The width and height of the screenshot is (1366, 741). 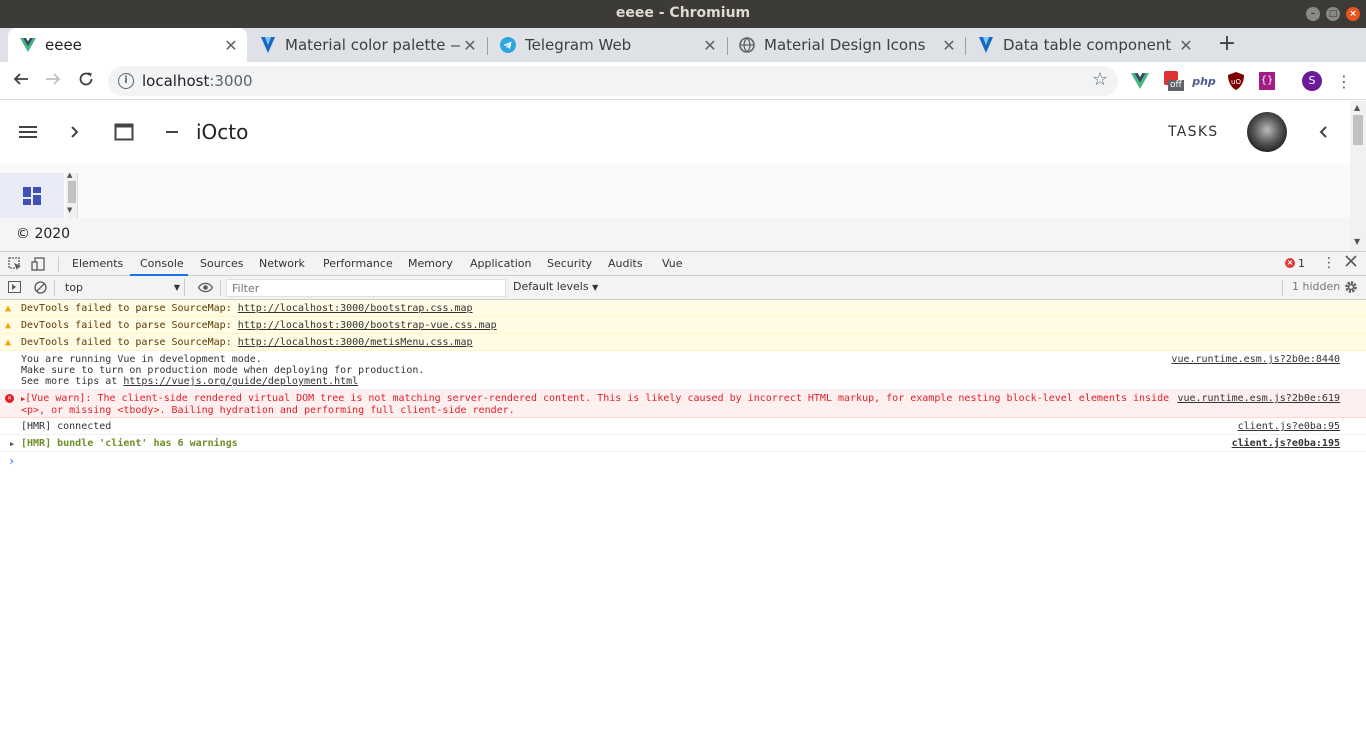 I want to click on chevron-right-icon, so click(x=75, y=132).